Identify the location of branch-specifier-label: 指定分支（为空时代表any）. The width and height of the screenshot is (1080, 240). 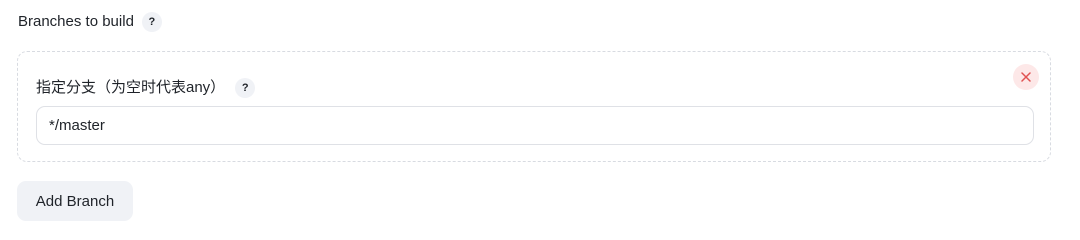
(131, 87).